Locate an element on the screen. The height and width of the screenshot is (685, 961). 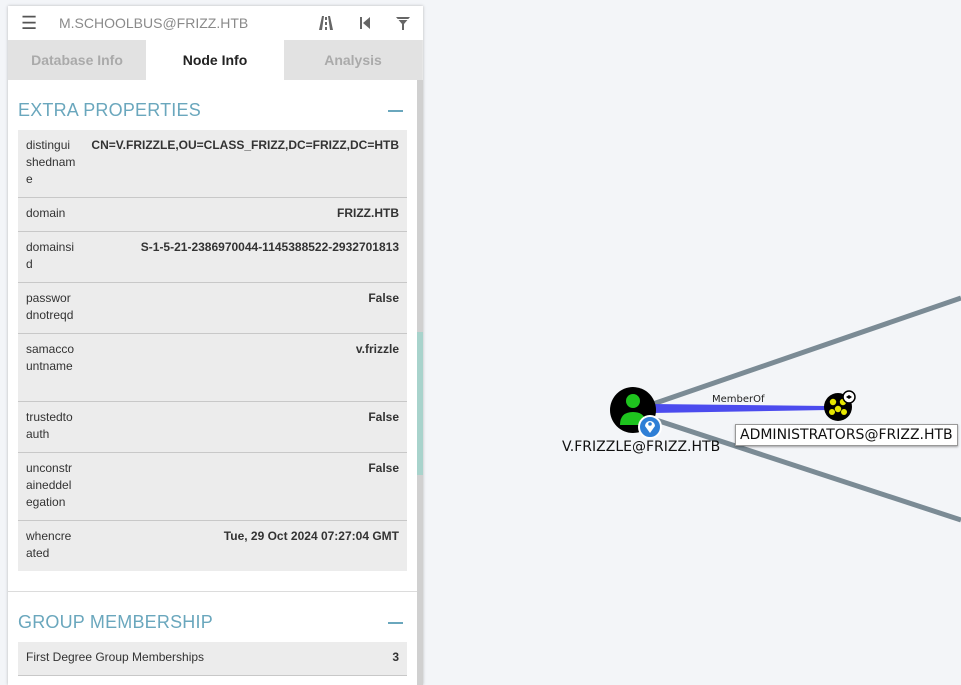
table-row: domain FRIZZ.HTB is located at coordinates (212, 215).